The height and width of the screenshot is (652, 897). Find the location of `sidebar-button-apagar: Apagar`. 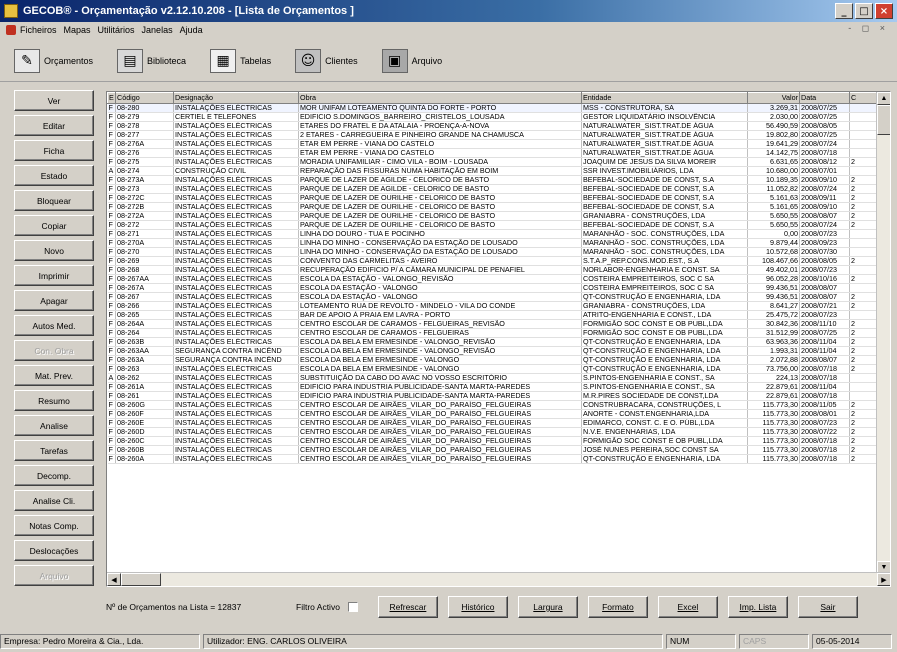

sidebar-button-apagar: Apagar is located at coordinates (54, 300).